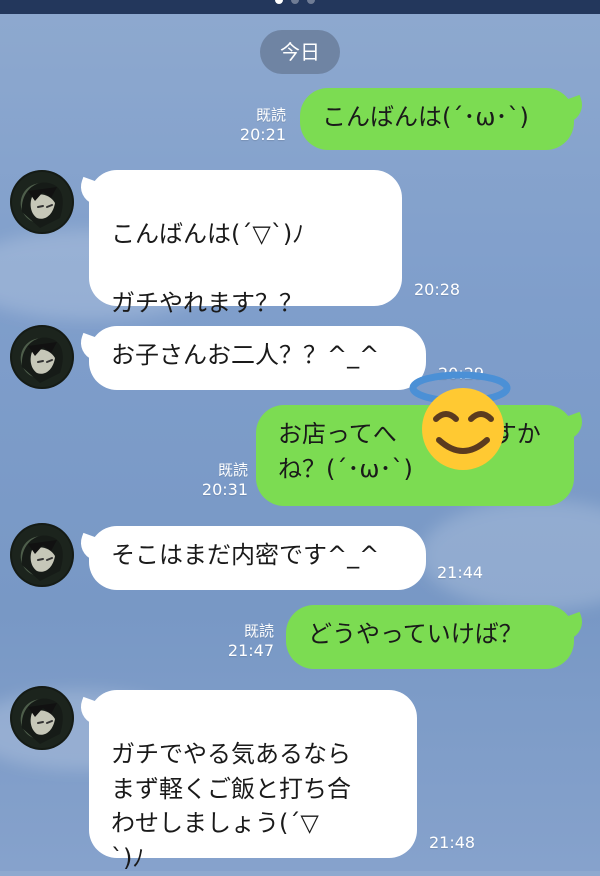  I want to click on message-time: 21:44, so click(460, 572).